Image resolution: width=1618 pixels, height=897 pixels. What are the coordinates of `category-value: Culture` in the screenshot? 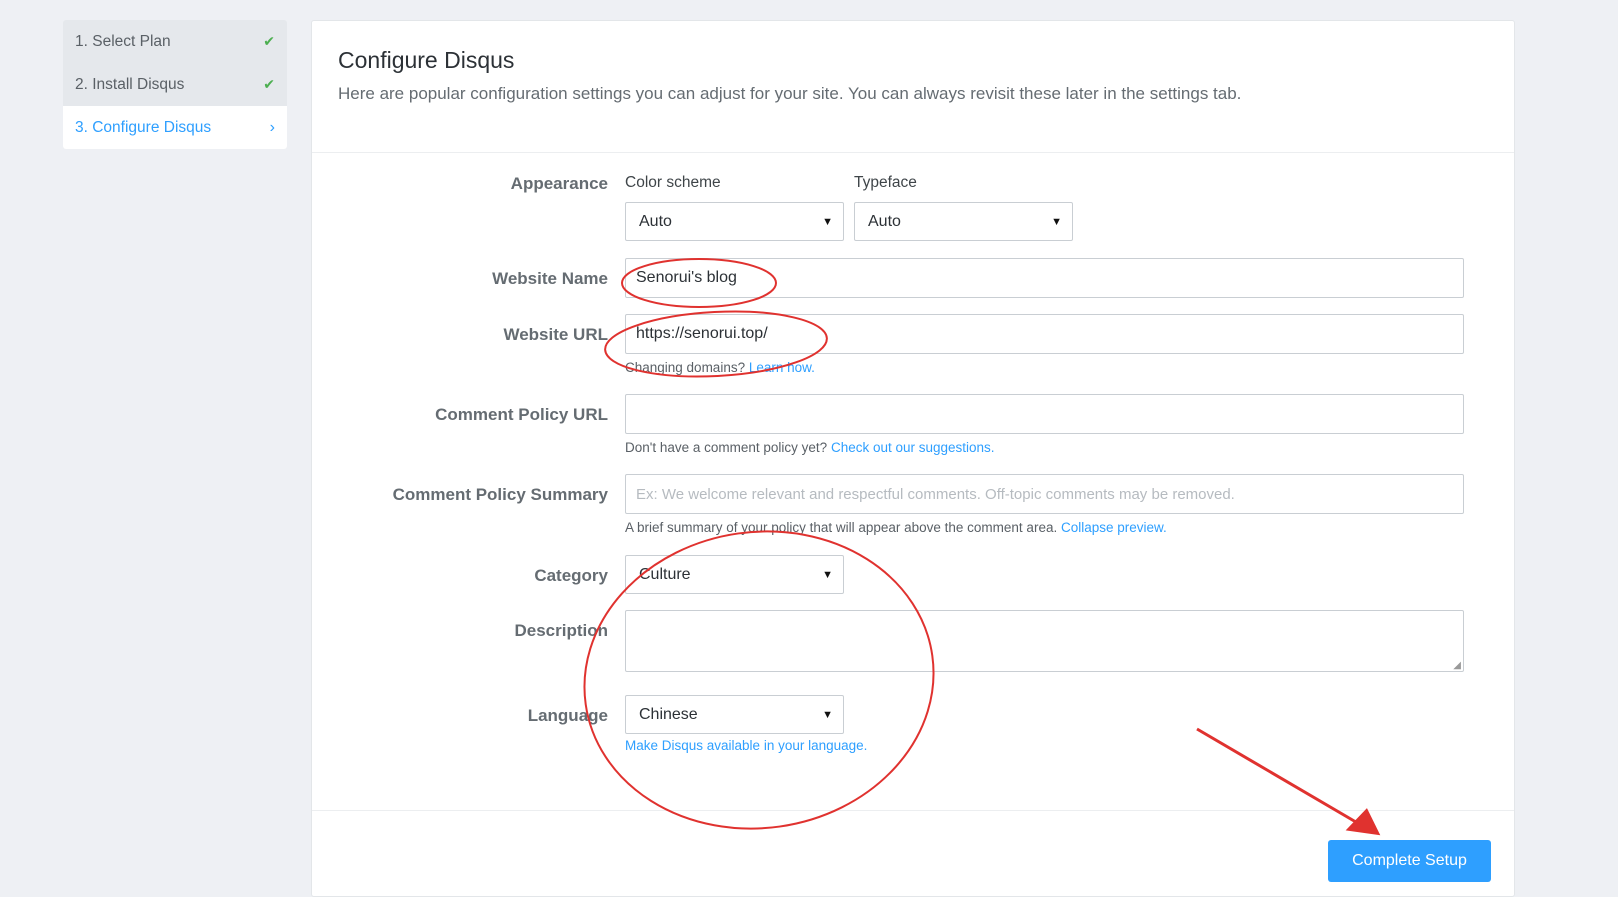 It's located at (665, 574).